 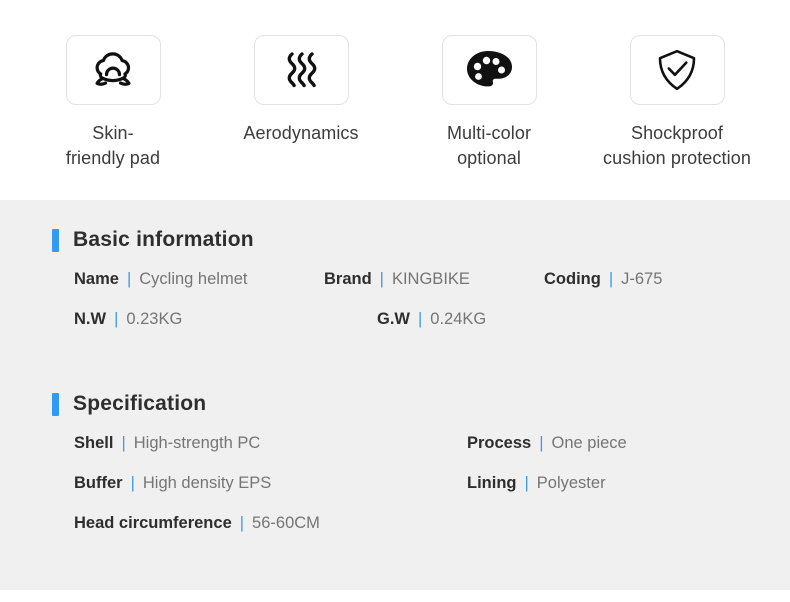 I want to click on section-title: Specification, so click(x=140, y=403).